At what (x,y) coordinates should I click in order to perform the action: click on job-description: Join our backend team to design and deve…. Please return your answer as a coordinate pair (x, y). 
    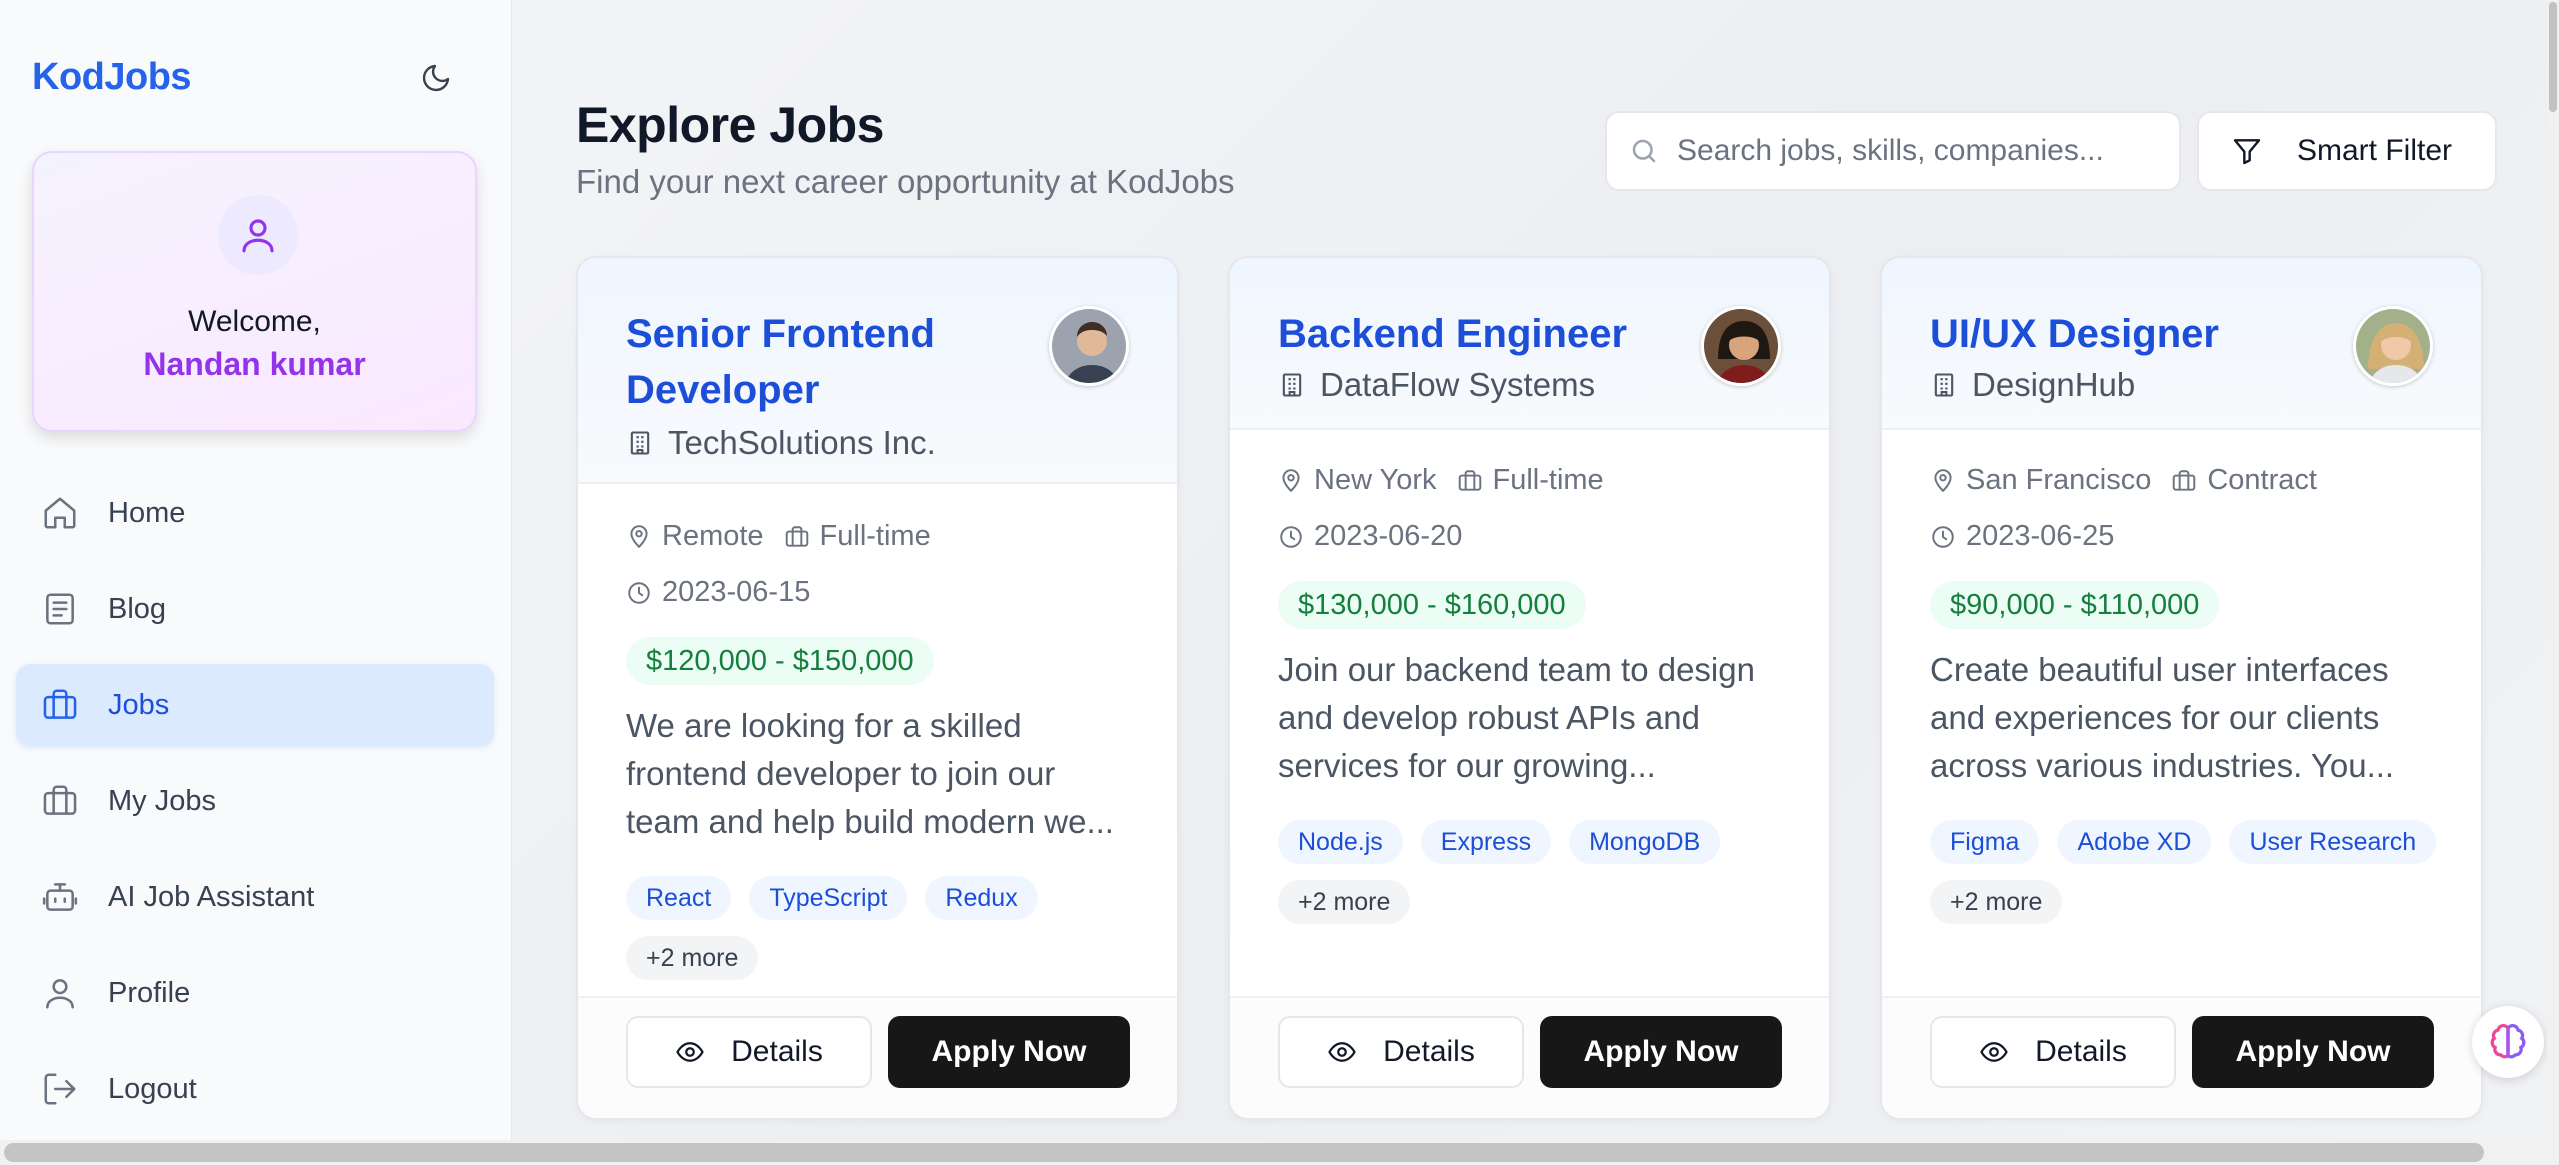
    Looking at the image, I should click on (1516, 717).